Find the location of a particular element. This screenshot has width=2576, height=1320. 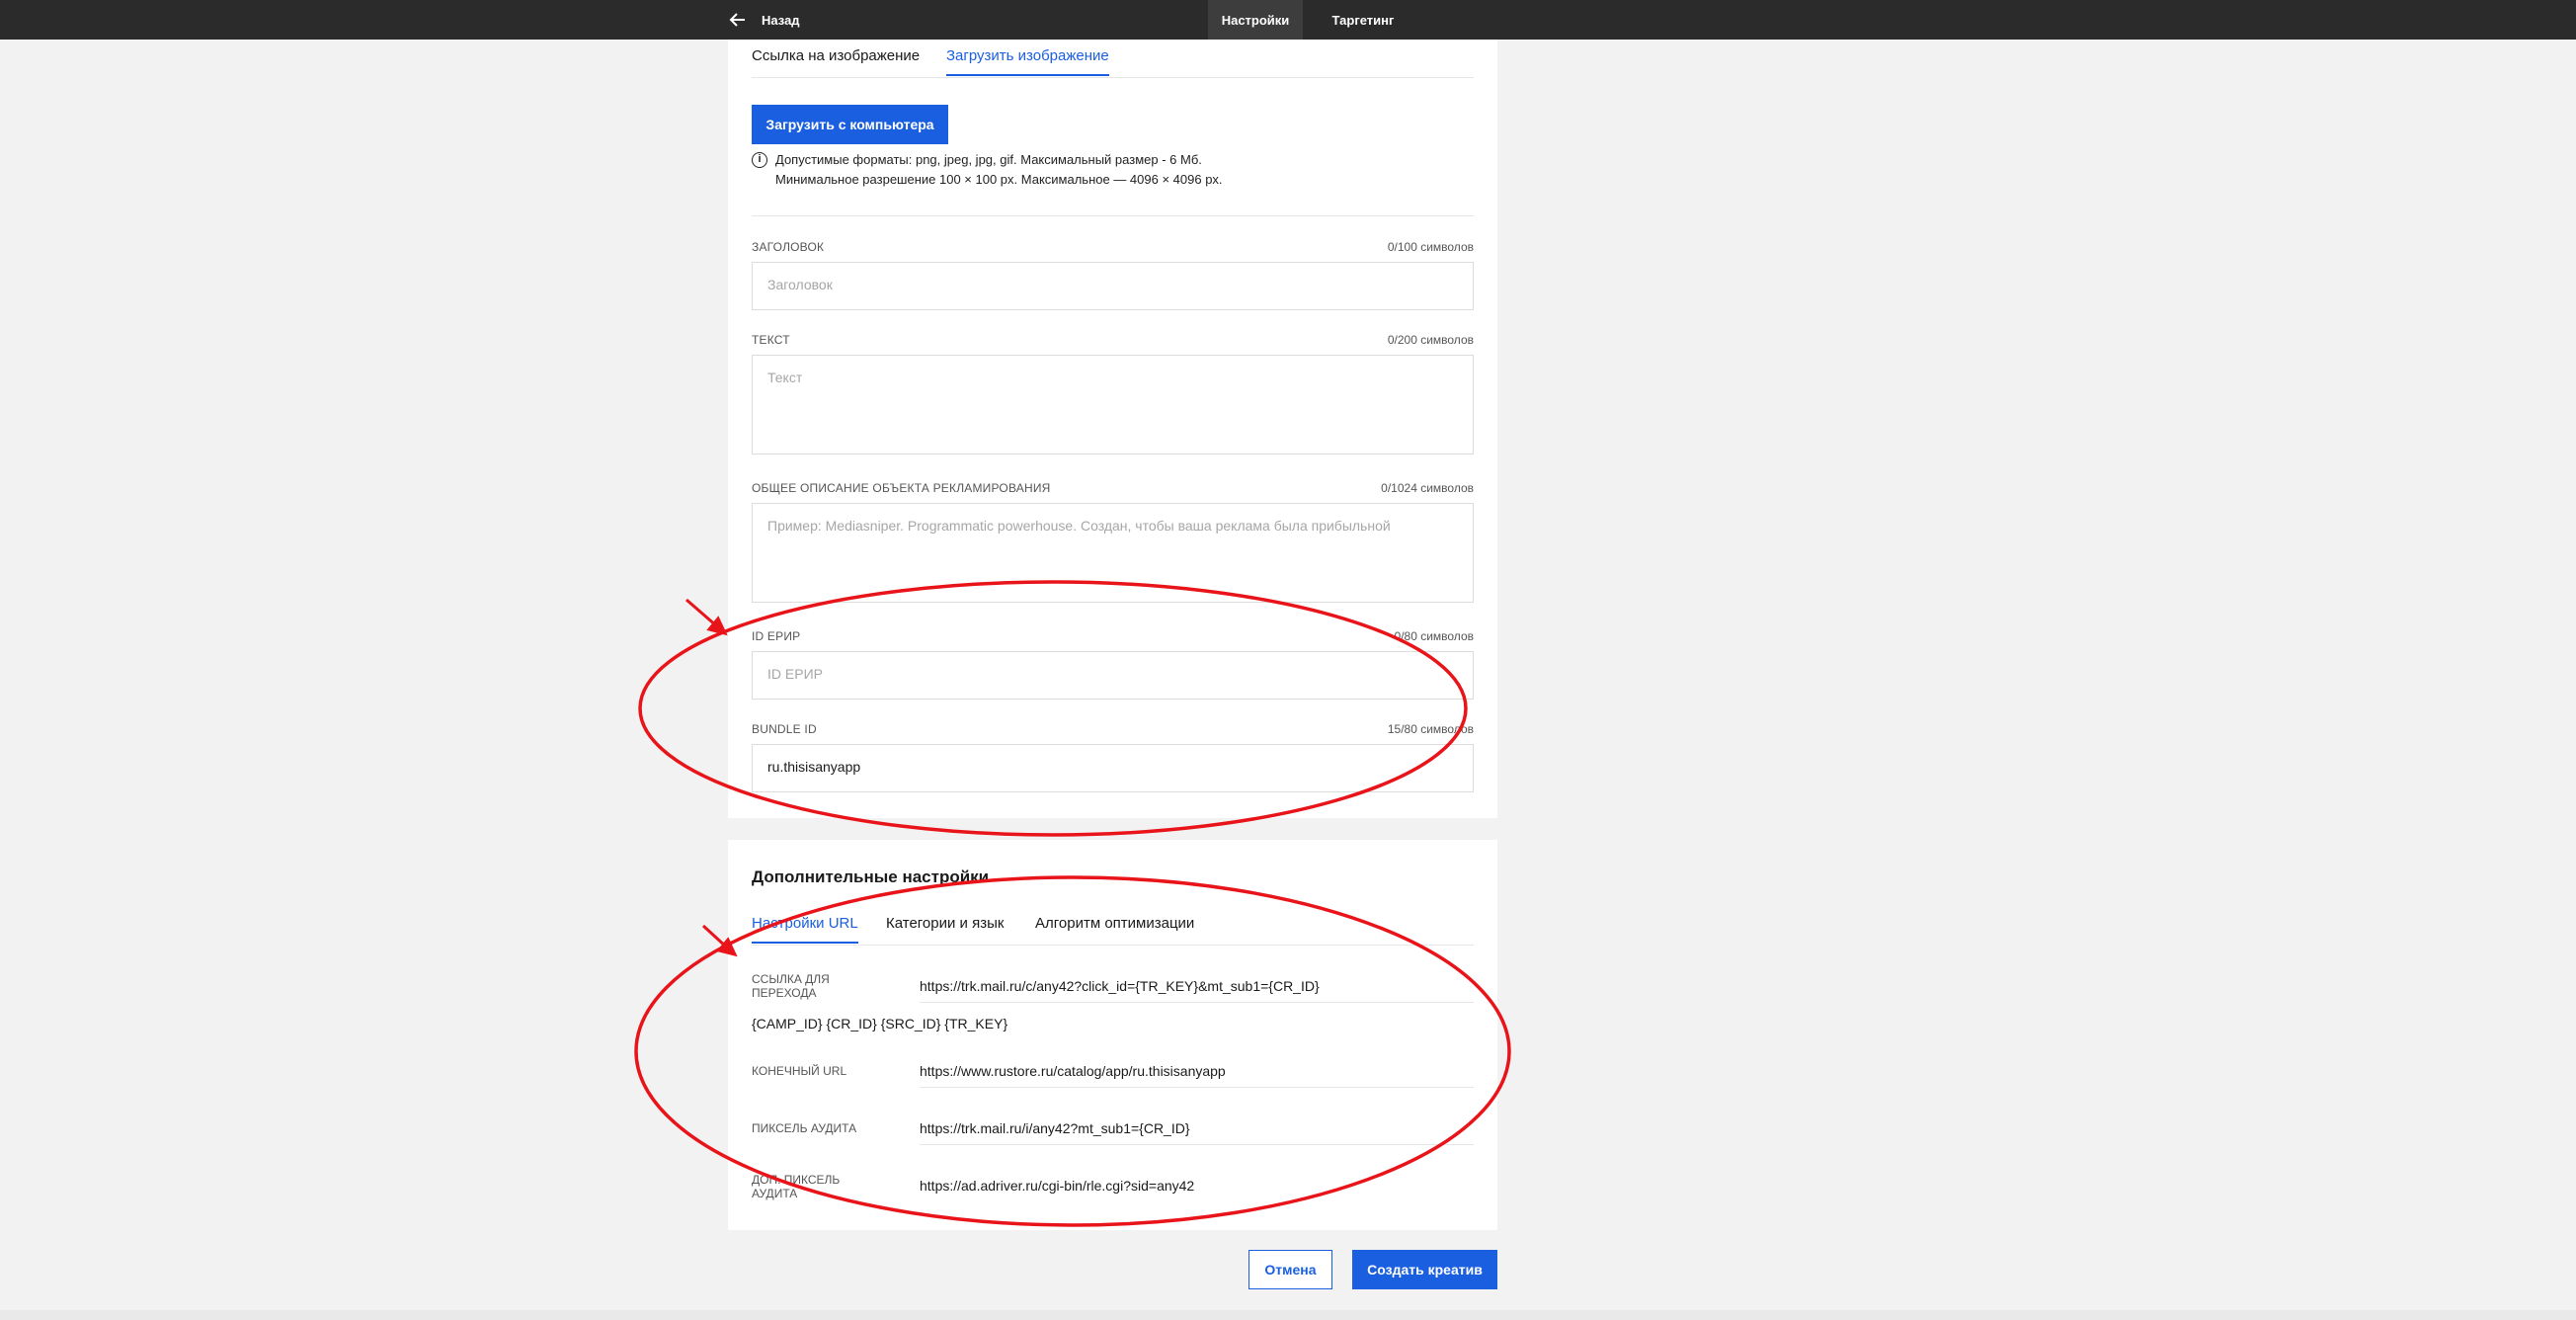

advanced-settings-title: Дополнительные настройки is located at coordinates (871, 877).